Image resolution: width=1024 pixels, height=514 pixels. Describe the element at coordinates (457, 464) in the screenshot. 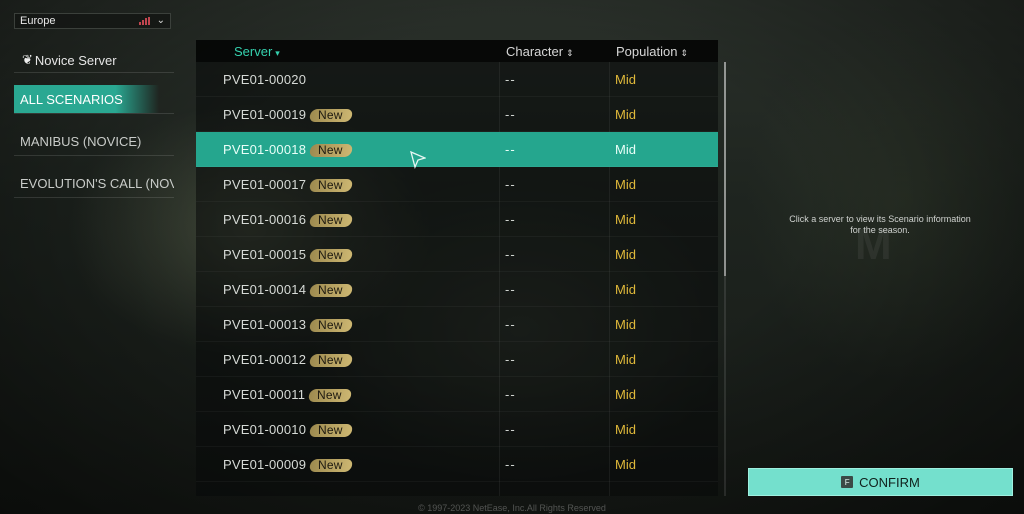

I see `server-row: PVE01-00009 New -- Mid` at that location.